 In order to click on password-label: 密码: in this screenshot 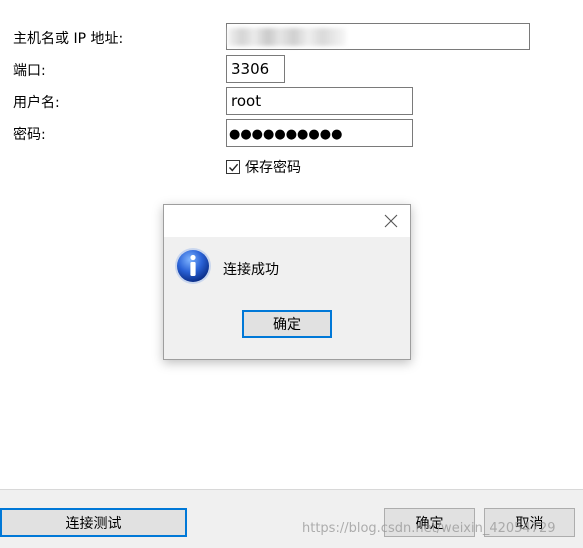, I will do `click(29, 135)`.